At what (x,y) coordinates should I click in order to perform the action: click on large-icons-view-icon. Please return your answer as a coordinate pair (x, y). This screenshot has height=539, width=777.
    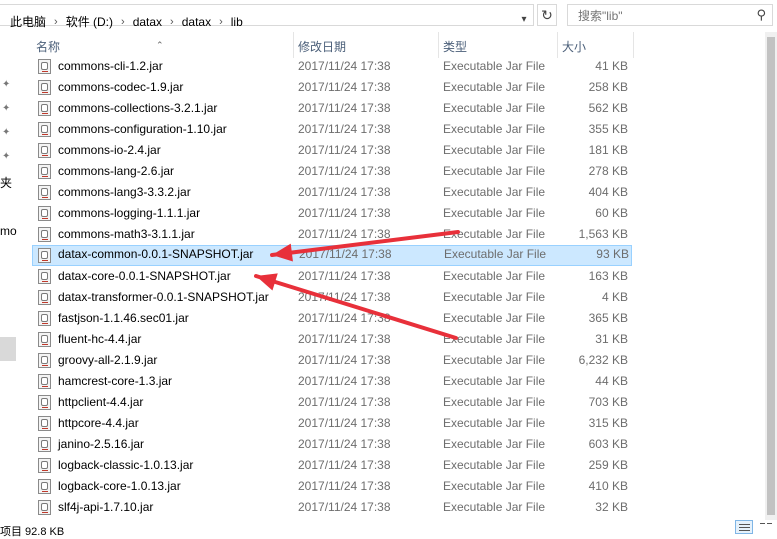
    Looking at the image, I should click on (766, 527).